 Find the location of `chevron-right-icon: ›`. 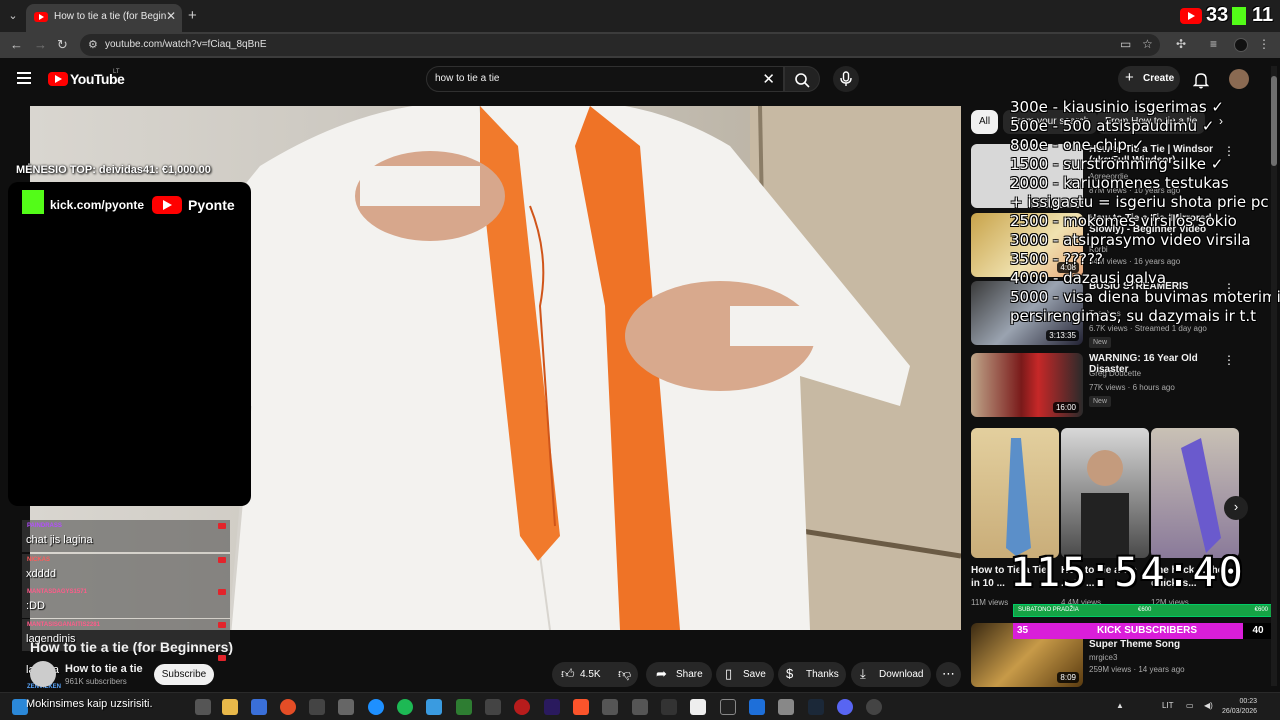

chevron-right-icon: › is located at coordinates (1221, 121).